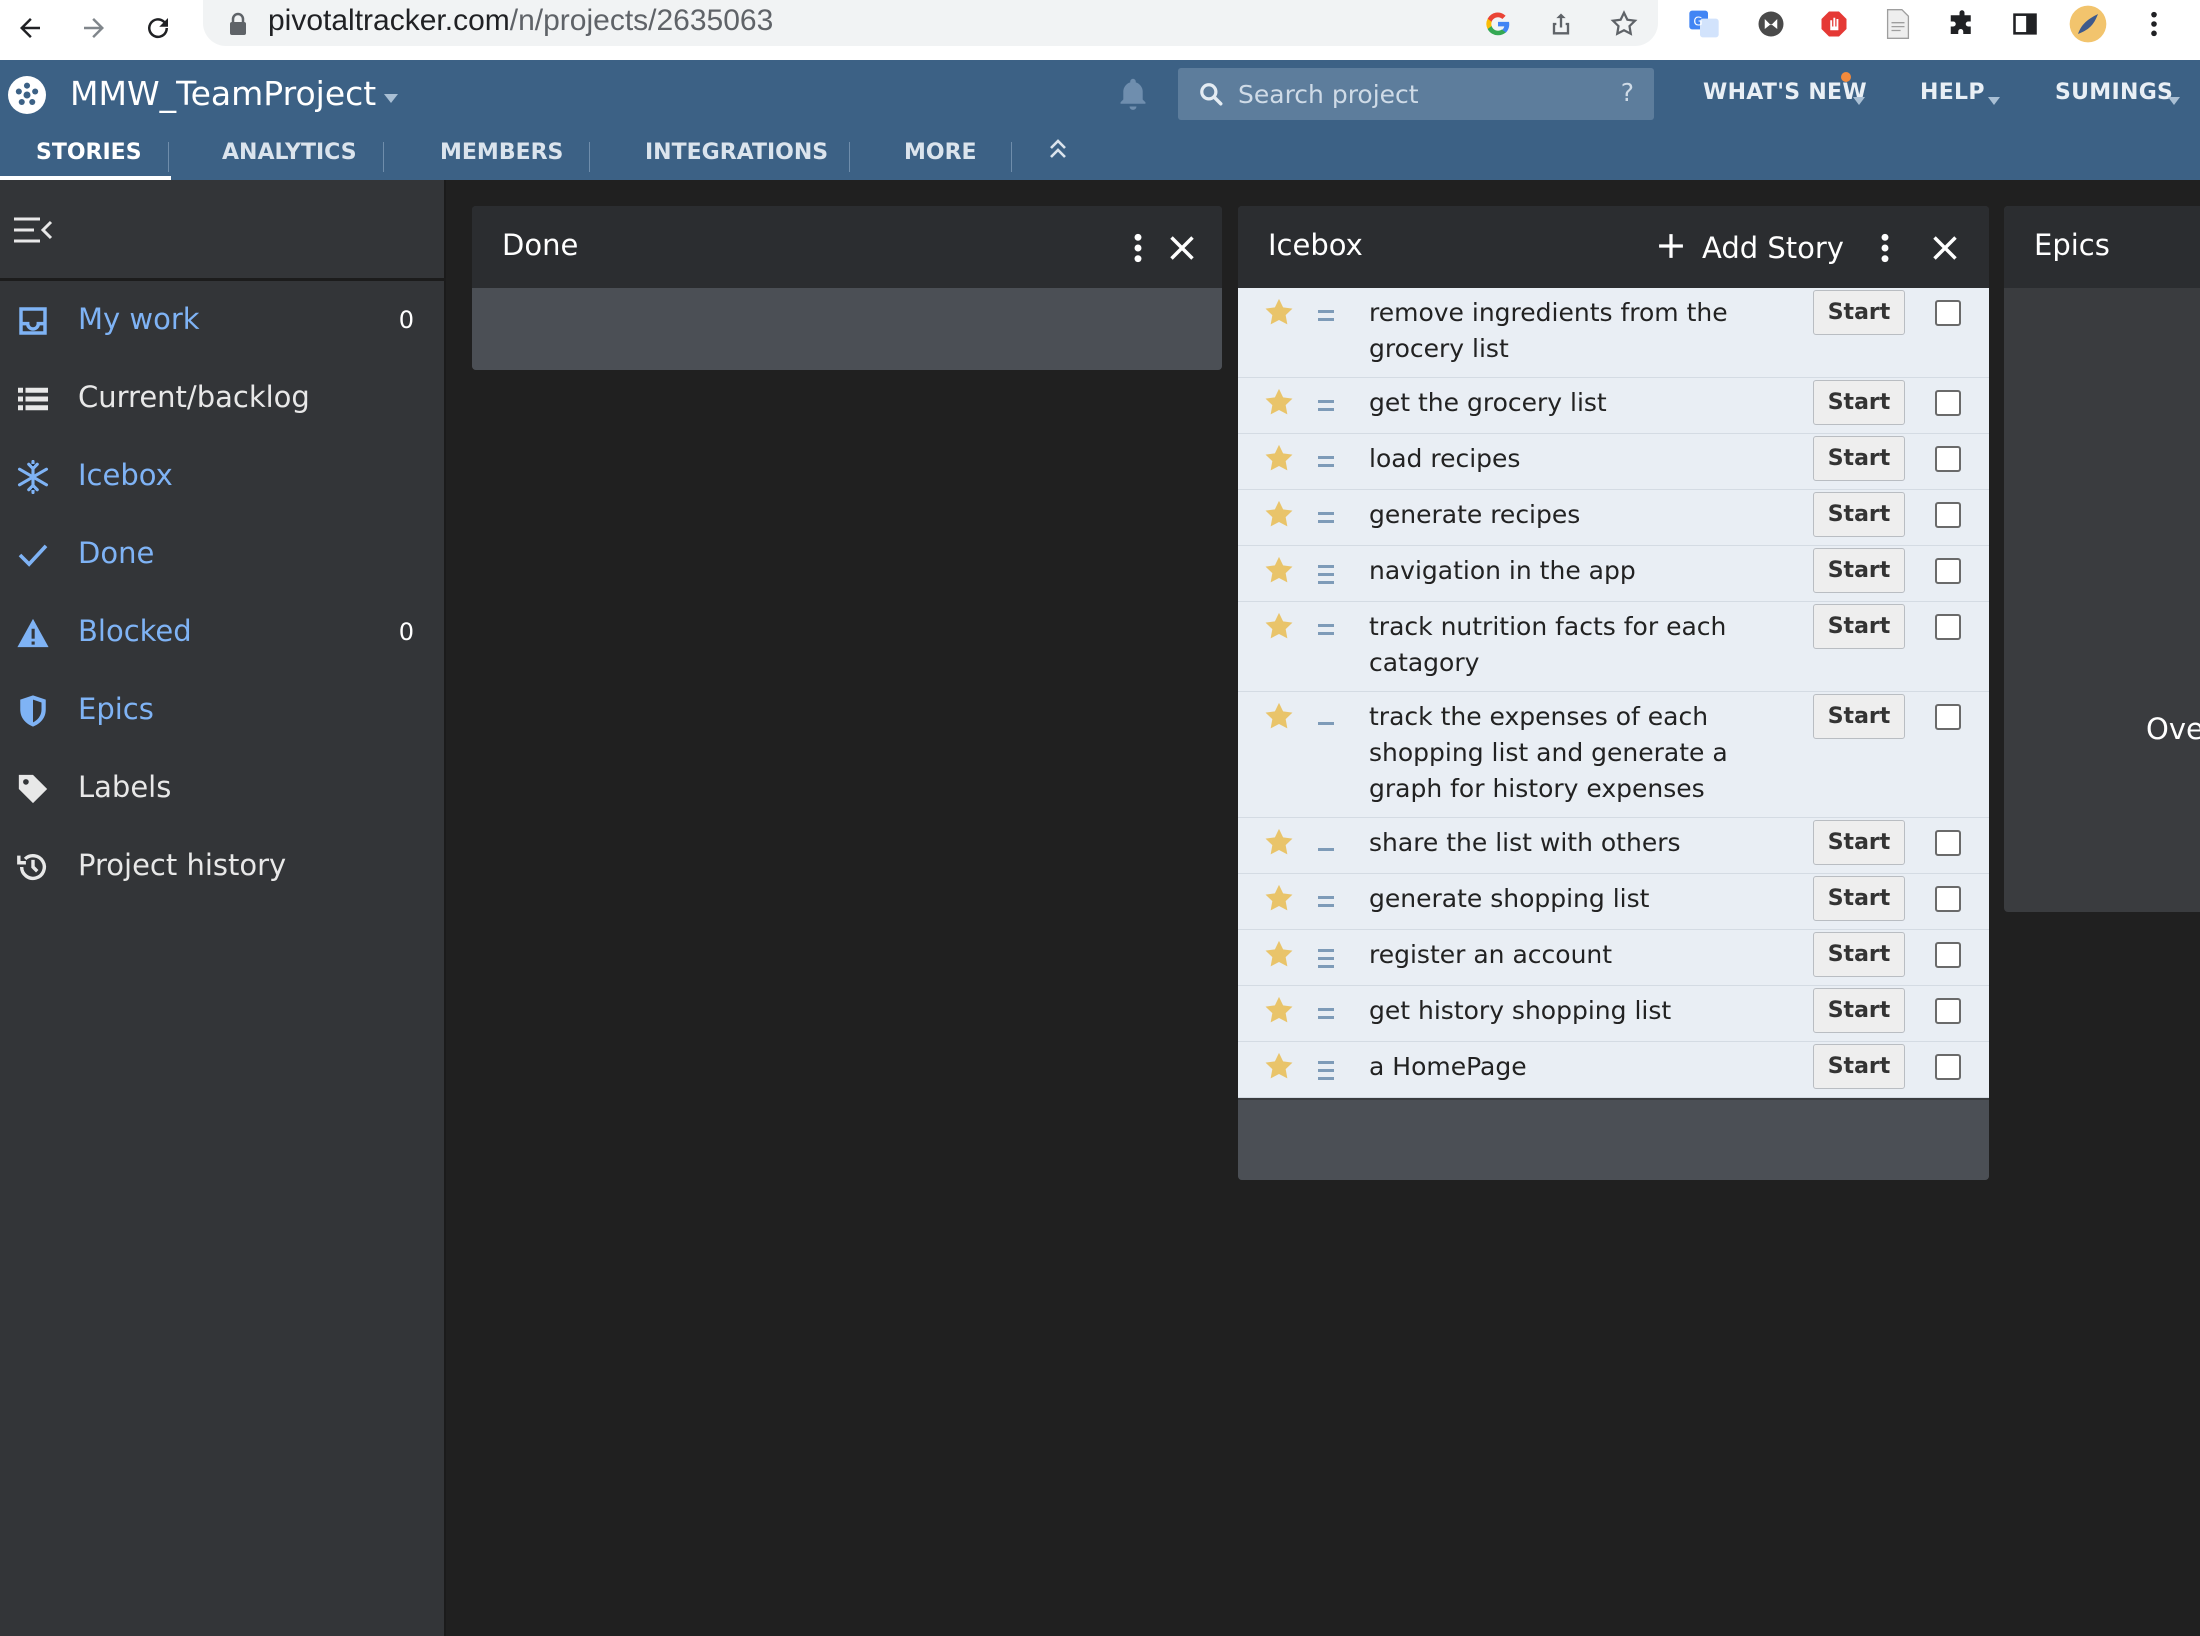 The image size is (2200, 1636). Describe the element at coordinates (222, 477) in the screenshot. I see `sidebar-item-icebox: Icebox` at that location.